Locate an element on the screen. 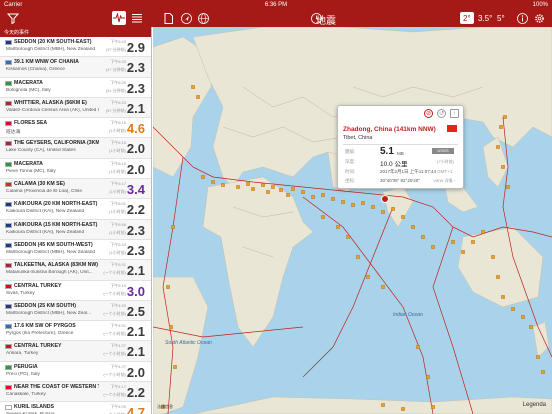 This screenshot has height=414, width=552. event-location: Pyrgos (Ilia Prefecture), Greece is located at coordinates (40, 334).